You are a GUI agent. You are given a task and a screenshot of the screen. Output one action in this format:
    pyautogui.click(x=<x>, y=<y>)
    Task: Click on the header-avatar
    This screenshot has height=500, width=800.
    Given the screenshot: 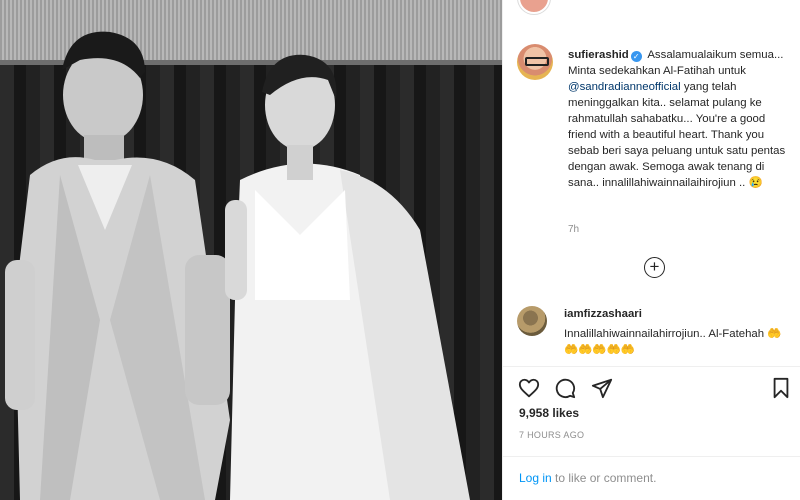 What is the action you would take?
    pyautogui.click(x=534, y=7)
    